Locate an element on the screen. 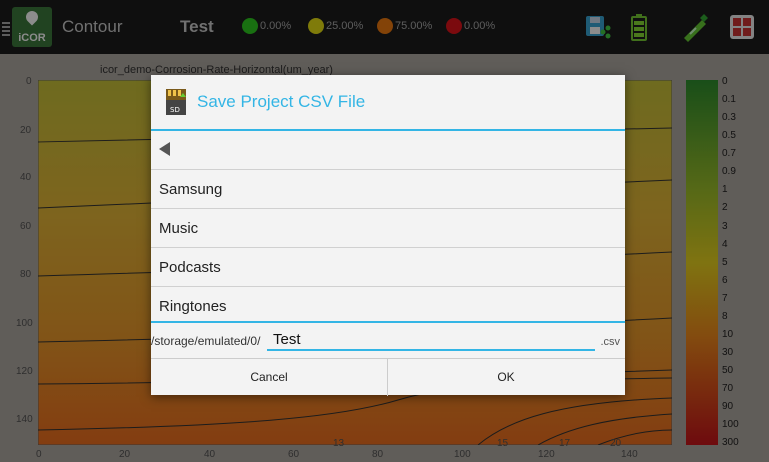 Image resolution: width=769 pixels, height=462 pixels. folder-label: Samsung is located at coordinates (191, 189).